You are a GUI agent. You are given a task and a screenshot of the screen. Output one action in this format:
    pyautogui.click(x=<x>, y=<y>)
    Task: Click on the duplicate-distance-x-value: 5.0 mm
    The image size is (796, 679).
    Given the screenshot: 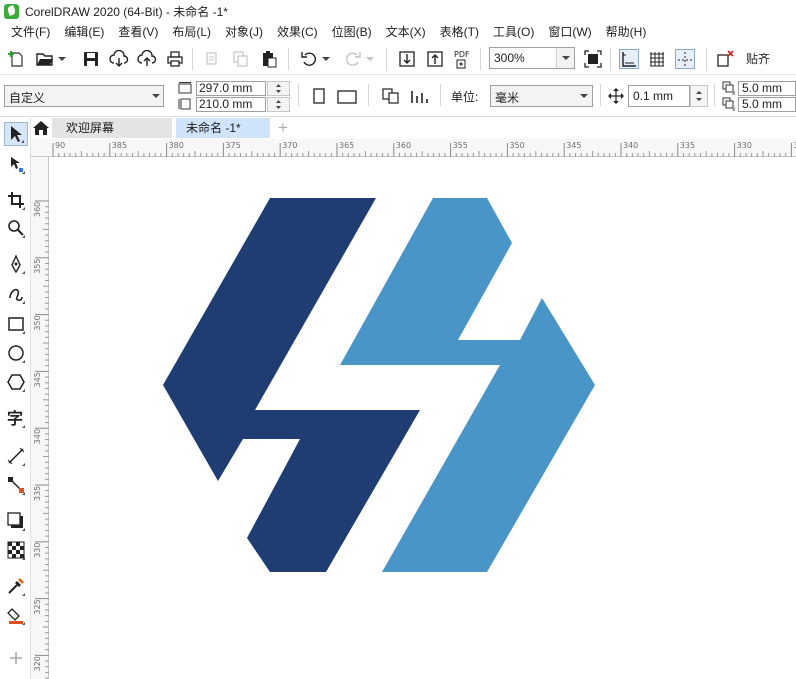 What is the action you would take?
    pyautogui.click(x=762, y=88)
    